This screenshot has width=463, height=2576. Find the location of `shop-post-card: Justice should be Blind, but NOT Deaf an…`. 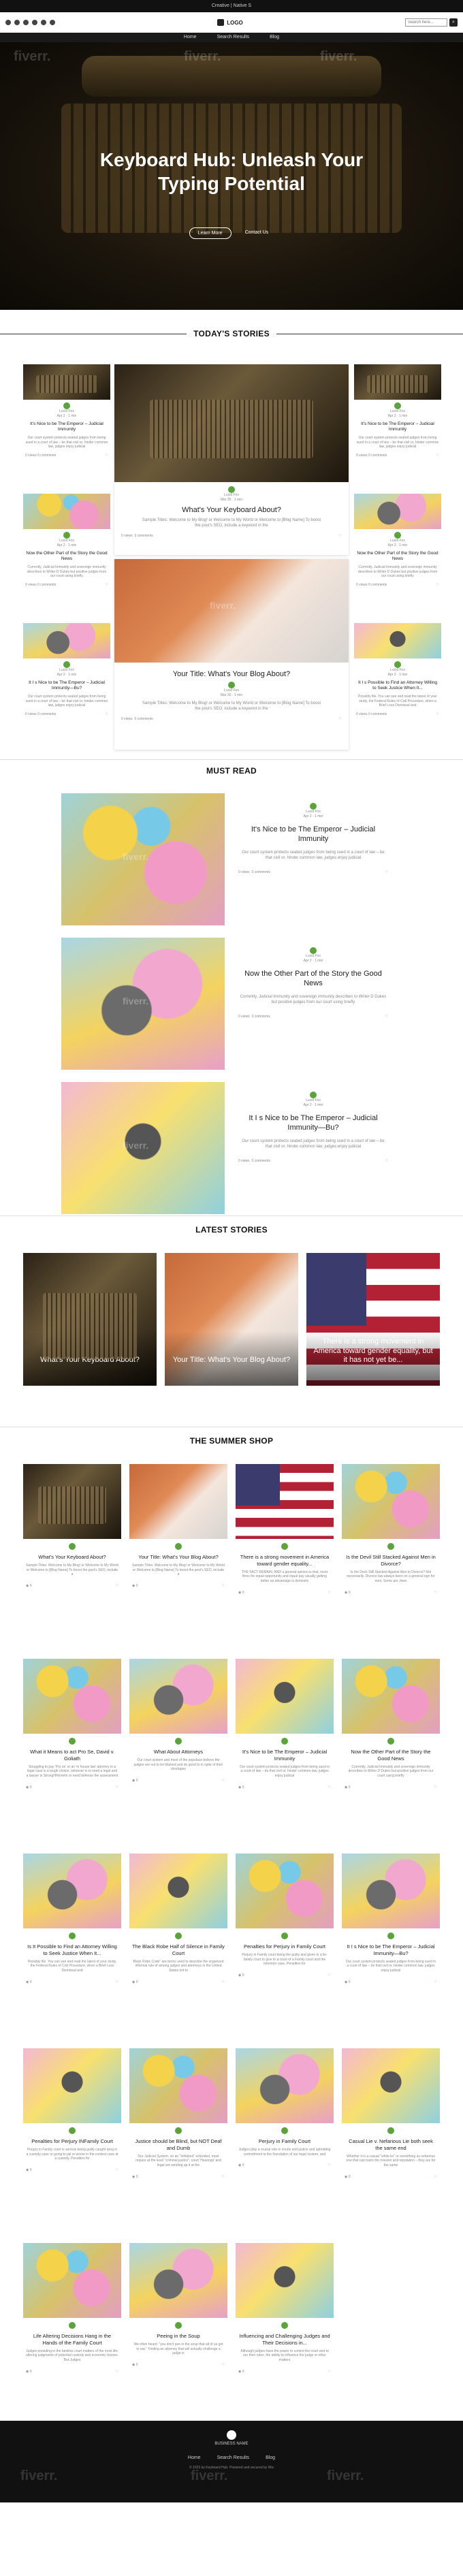

shop-post-card: Justice should be Blind, but NOT Deaf an… is located at coordinates (178, 2143).